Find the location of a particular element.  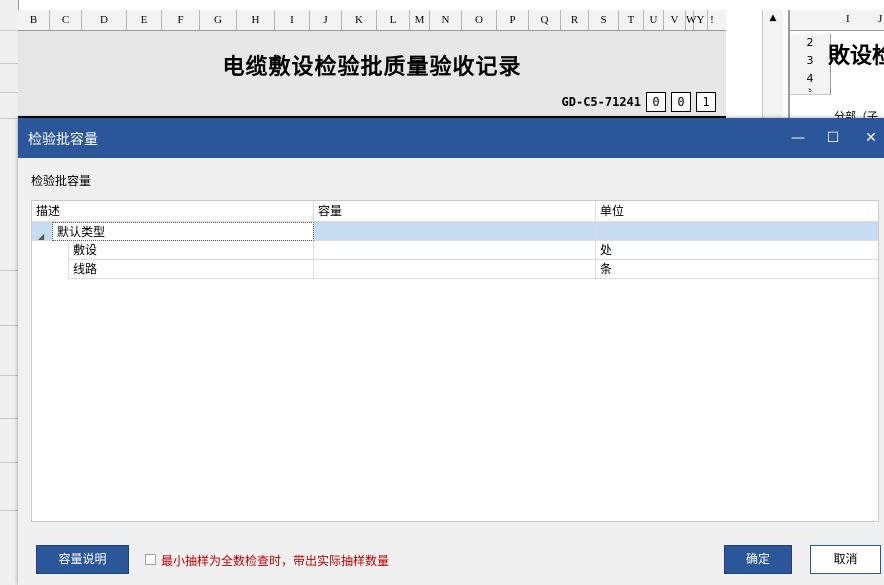

dialog-titlebar: 检验批容量 — ☐ ✕ is located at coordinates (451, 138).